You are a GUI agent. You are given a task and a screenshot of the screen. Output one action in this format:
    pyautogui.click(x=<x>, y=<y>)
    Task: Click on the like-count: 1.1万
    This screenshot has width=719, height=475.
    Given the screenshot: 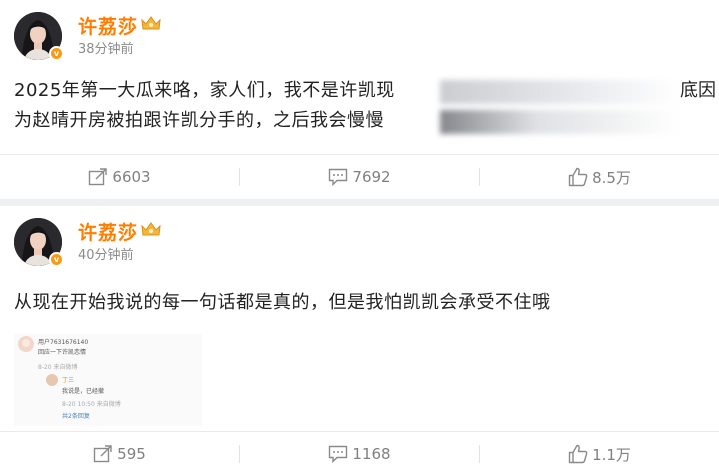 What is the action you would take?
    pyautogui.click(x=611, y=454)
    